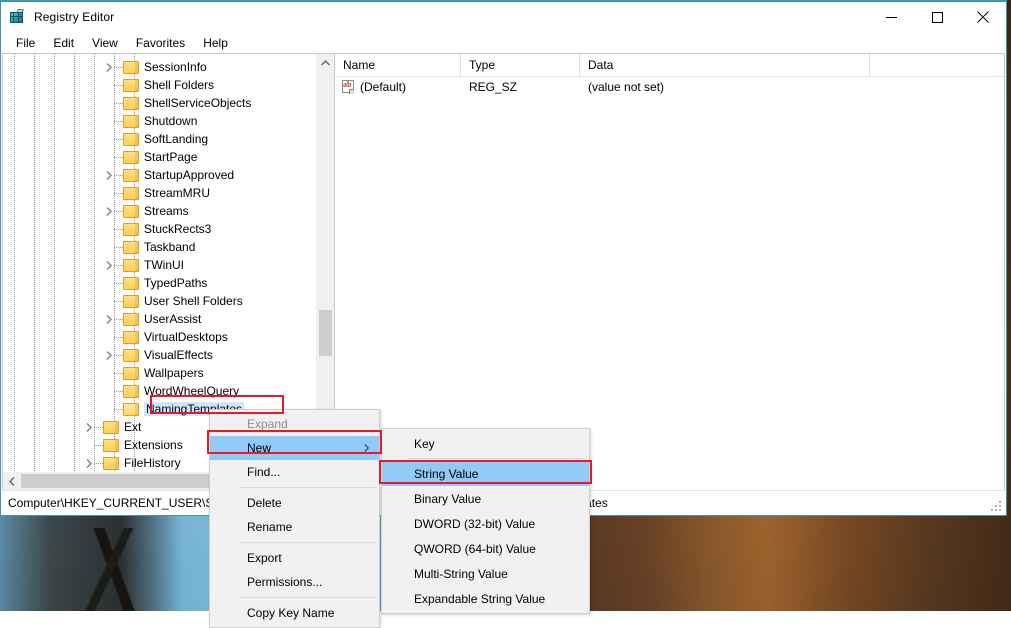  What do you see at coordinates (937, 17) in the screenshot?
I see `maximize-button` at bounding box center [937, 17].